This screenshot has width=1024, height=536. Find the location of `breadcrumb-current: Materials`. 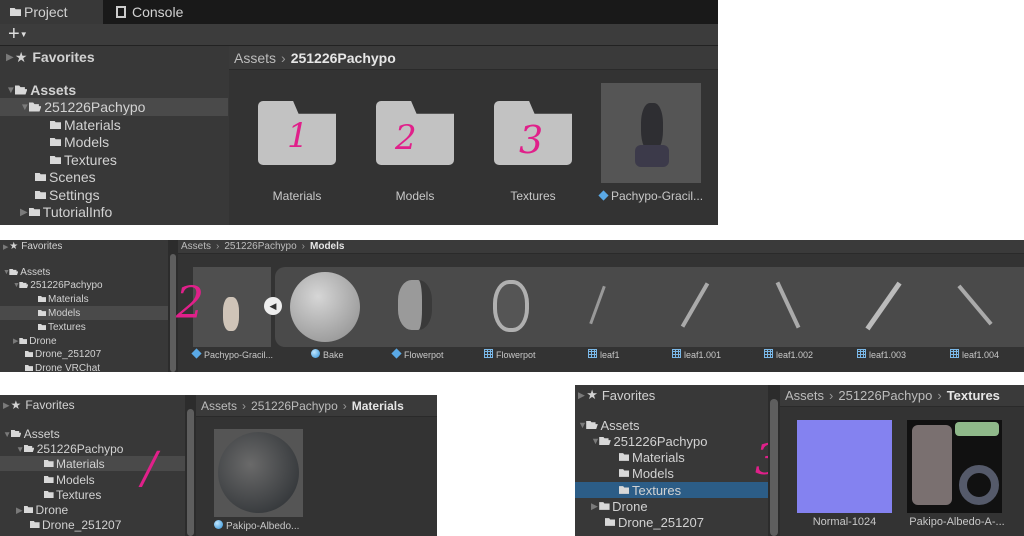

breadcrumb-current: Materials is located at coordinates (378, 406).